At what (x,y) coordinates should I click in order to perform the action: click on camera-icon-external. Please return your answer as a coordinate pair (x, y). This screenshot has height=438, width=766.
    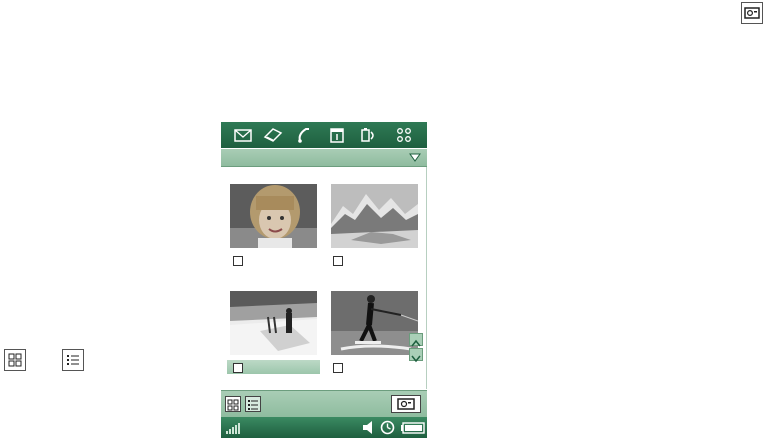
    Looking at the image, I should click on (752, 13).